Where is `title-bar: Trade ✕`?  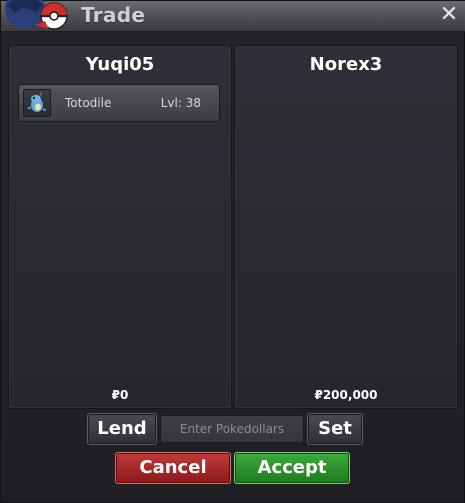 title-bar: Trade ✕ is located at coordinates (233, 16).